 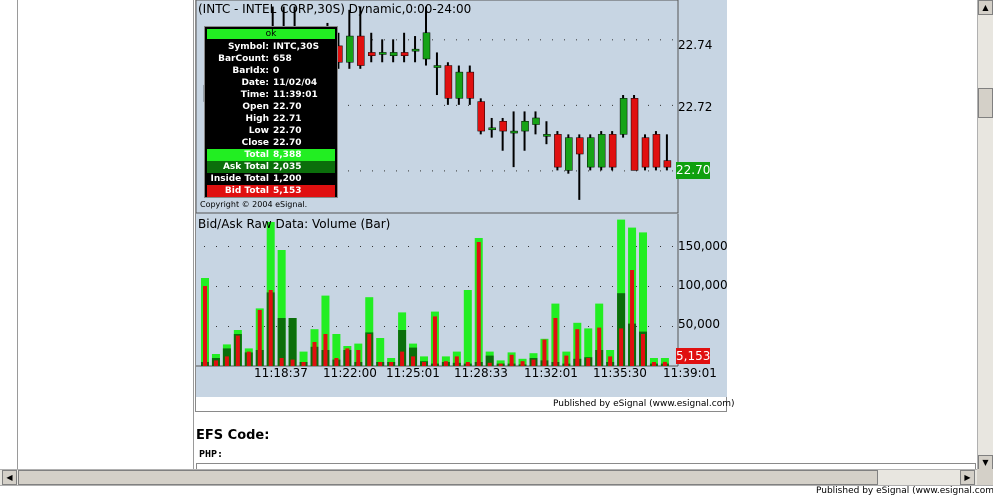 What do you see at coordinates (271, 179) in the screenshot?
I see `tooltip-row: Inside Total 1,200` at bounding box center [271, 179].